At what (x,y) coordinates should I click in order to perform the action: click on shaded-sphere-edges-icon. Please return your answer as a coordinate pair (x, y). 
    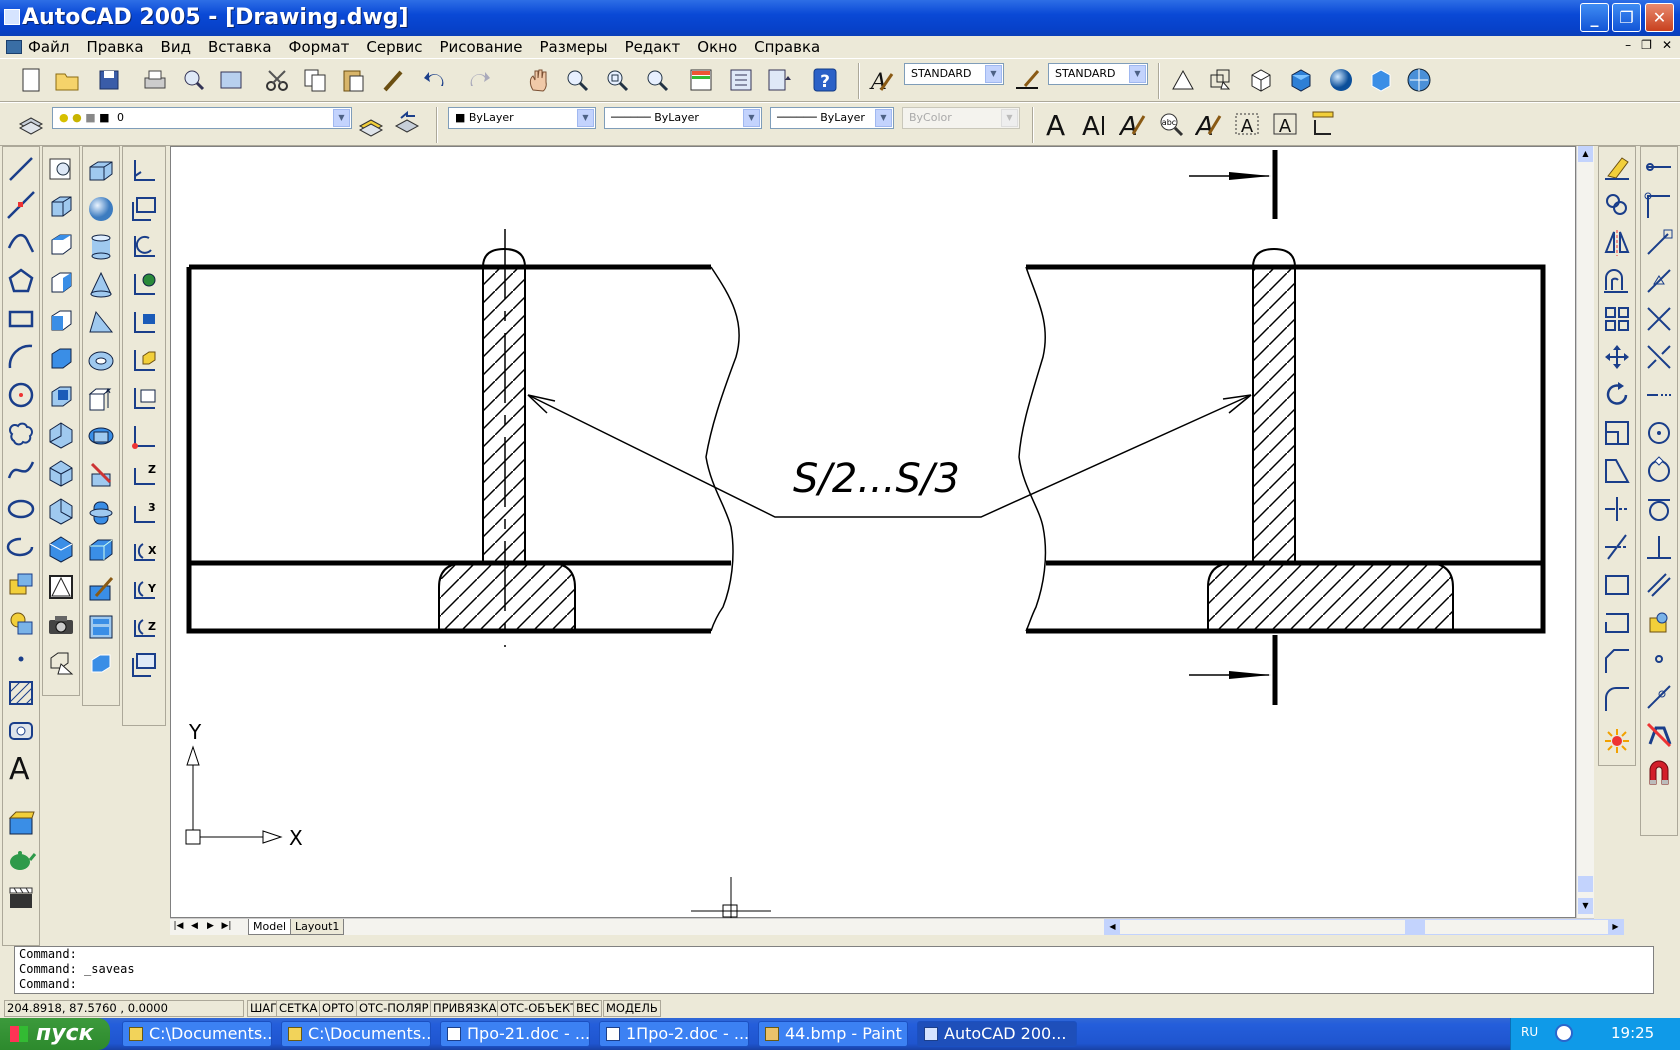
    Looking at the image, I should click on (1419, 80).